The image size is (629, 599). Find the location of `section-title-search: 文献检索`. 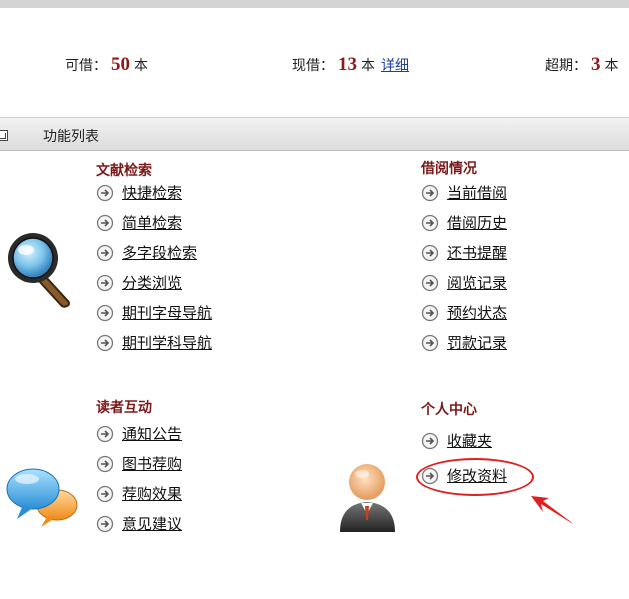

section-title-search: 文献检索 is located at coordinates (124, 170).